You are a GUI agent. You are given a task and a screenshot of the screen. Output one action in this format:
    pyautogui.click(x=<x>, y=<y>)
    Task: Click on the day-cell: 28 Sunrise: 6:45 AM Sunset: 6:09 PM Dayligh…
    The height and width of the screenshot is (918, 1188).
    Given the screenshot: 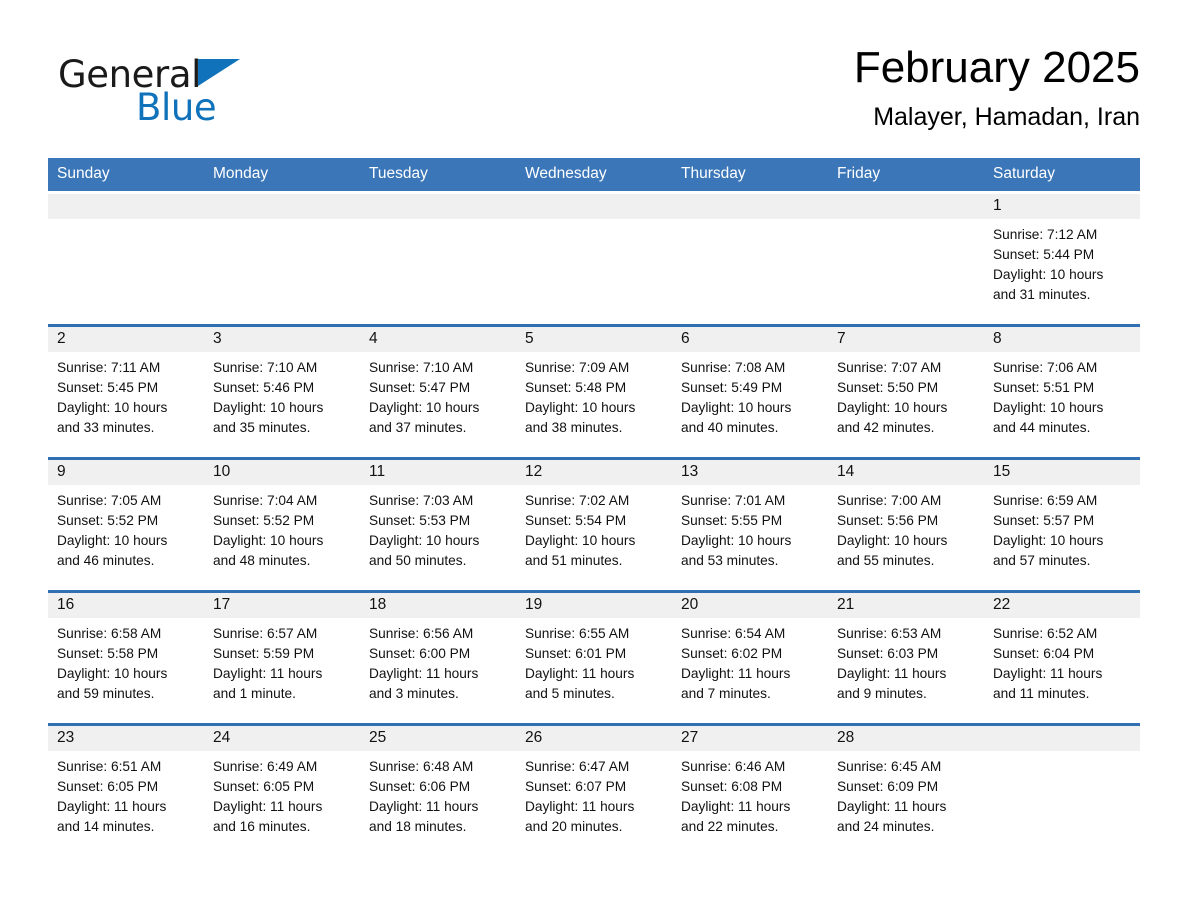 What is the action you would take?
    pyautogui.click(x=906, y=791)
    